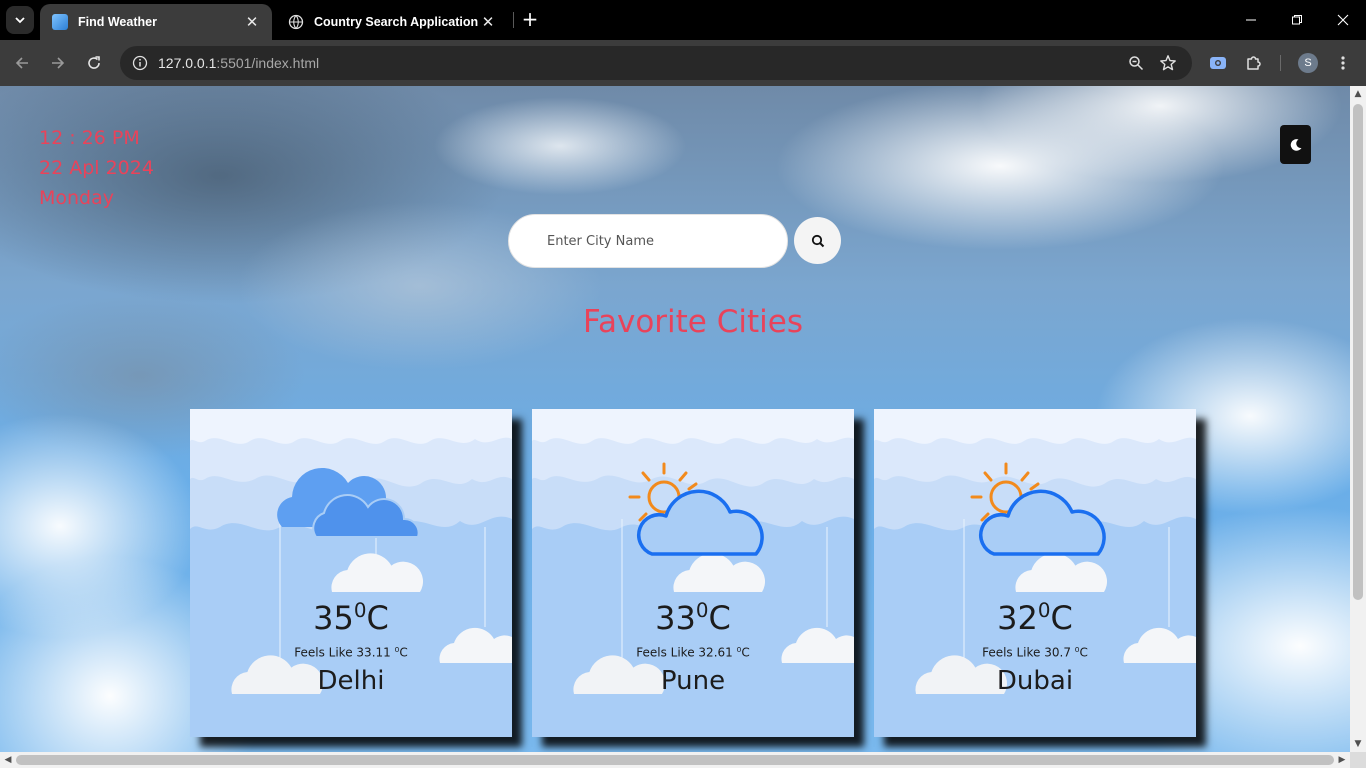  What do you see at coordinates (513, 20) in the screenshot?
I see `tab-divider` at bounding box center [513, 20].